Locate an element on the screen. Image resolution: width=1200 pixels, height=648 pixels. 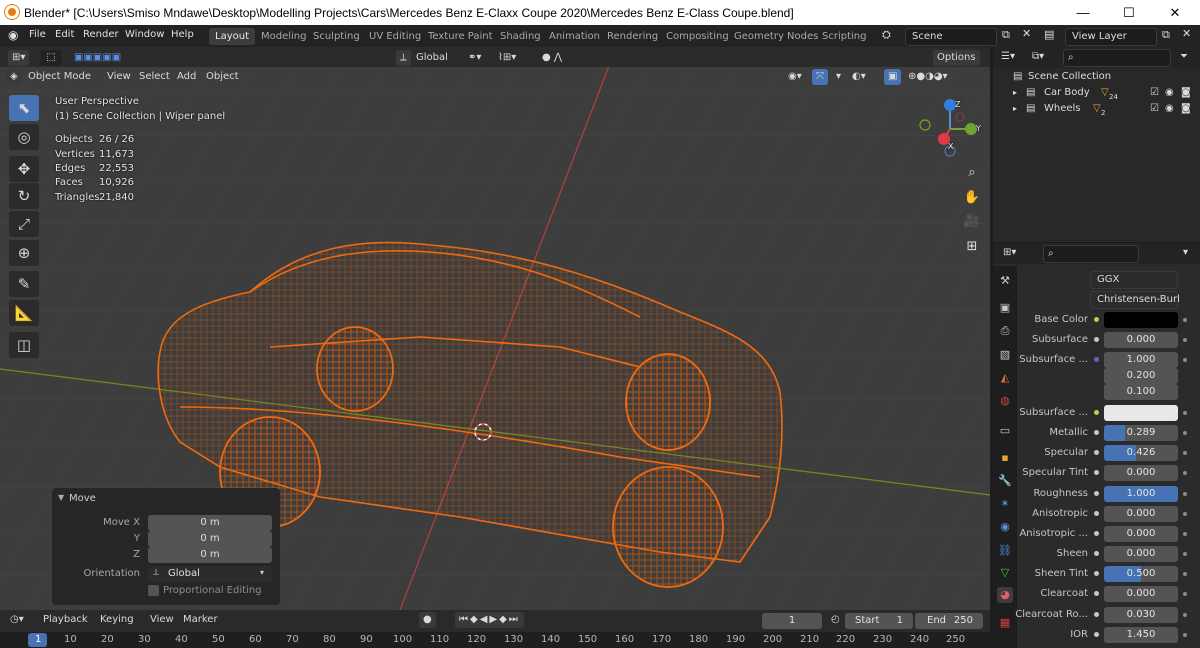
xray-icon: ▣ is located at coordinates (893, 77).